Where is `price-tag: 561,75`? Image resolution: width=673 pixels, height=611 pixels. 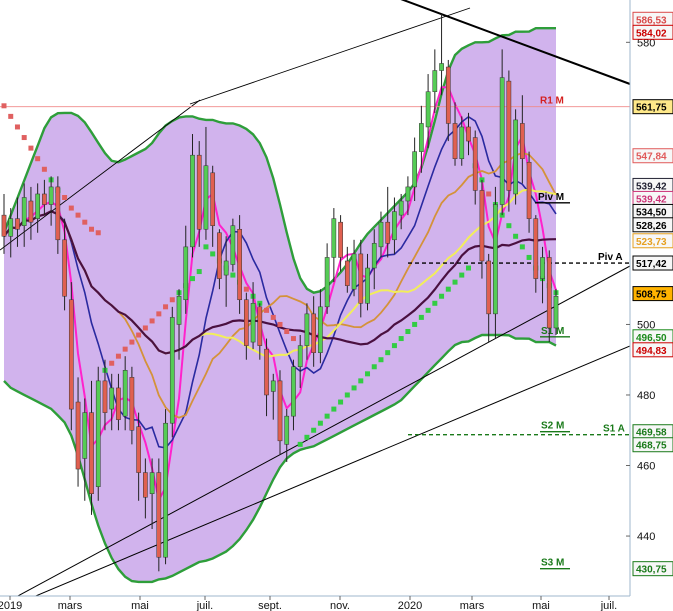
price-tag: 561,75 is located at coordinates (652, 107).